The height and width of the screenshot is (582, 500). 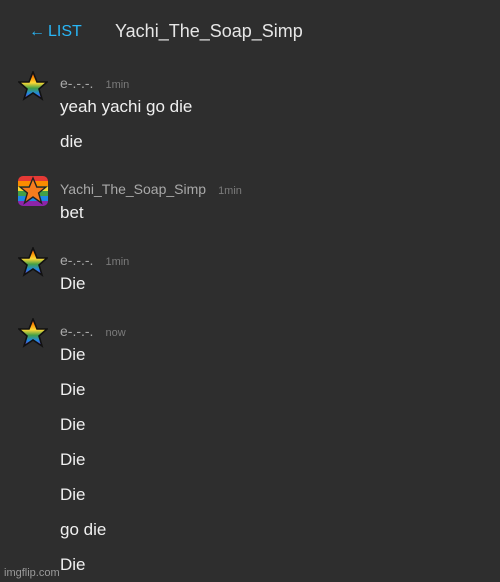 I want to click on message-text: bet, so click(x=72, y=212).